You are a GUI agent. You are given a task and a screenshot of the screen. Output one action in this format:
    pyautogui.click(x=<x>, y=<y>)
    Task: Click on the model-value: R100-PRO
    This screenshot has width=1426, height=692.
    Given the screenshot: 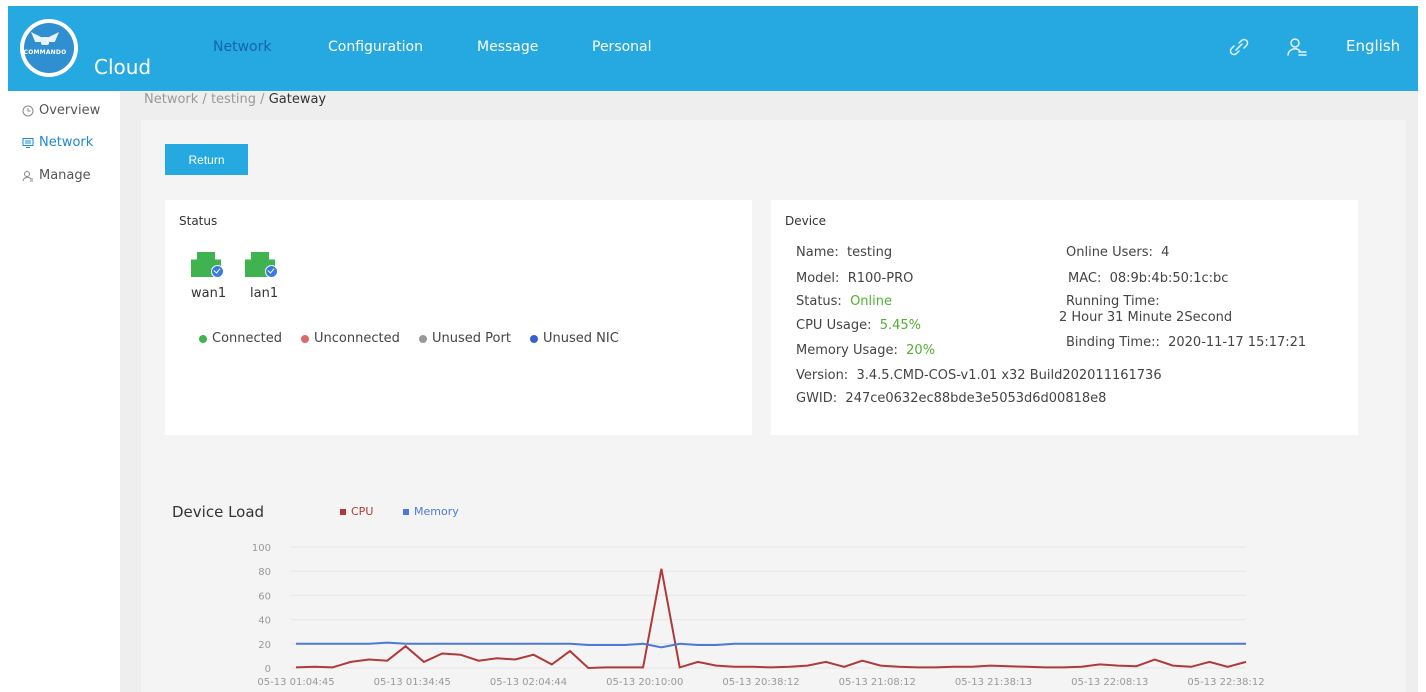 What is the action you would take?
    pyautogui.click(x=880, y=278)
    